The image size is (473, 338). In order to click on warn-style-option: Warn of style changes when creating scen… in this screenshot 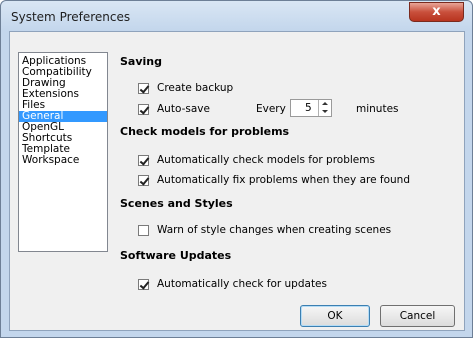, I will do `click(264, 230)`.